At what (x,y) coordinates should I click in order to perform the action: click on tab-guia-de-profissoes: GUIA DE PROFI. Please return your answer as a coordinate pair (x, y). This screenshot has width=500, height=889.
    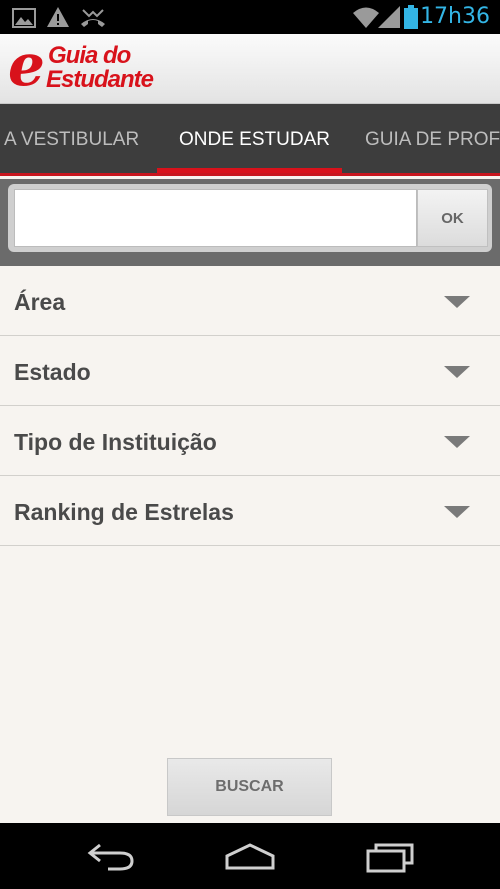
    Looking at the image, I should click on (432, 138).